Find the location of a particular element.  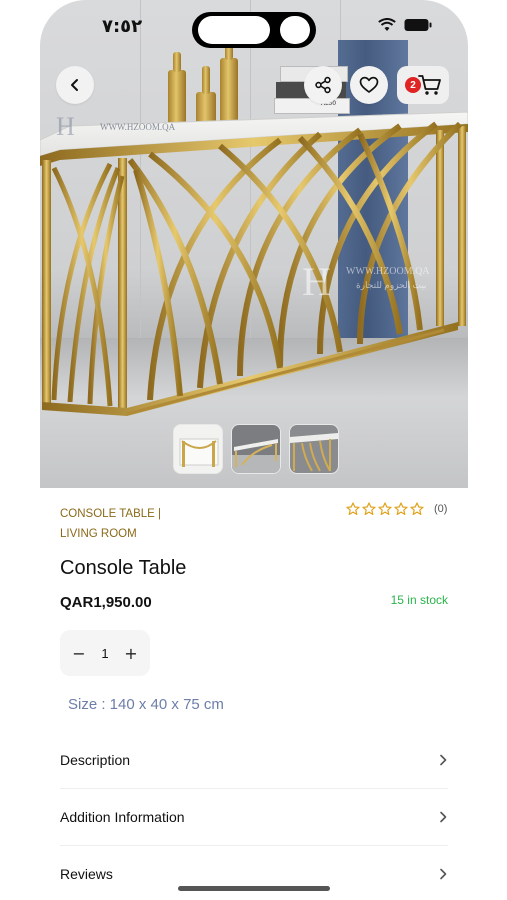

product-categories: CONSOLE TABLE | LIVING ROOM is located at coordinates (110, 524).